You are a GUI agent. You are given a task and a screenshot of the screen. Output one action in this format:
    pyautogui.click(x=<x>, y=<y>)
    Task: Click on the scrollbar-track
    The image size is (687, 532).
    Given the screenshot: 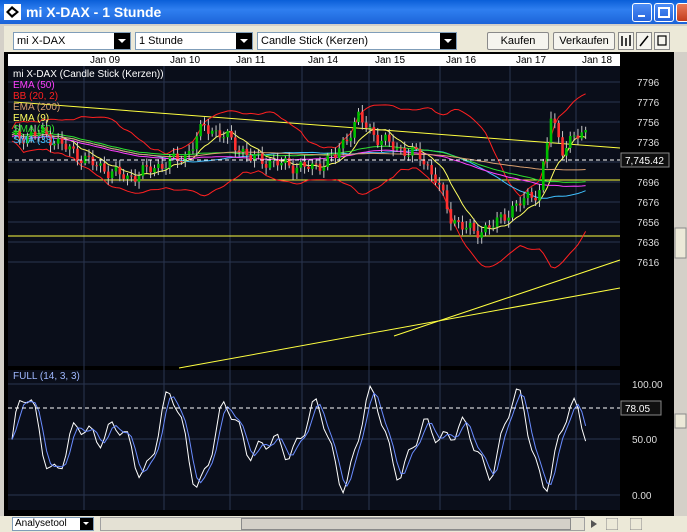 What is the action you would take?
    pyautogui.click(x=680, y=284)
    